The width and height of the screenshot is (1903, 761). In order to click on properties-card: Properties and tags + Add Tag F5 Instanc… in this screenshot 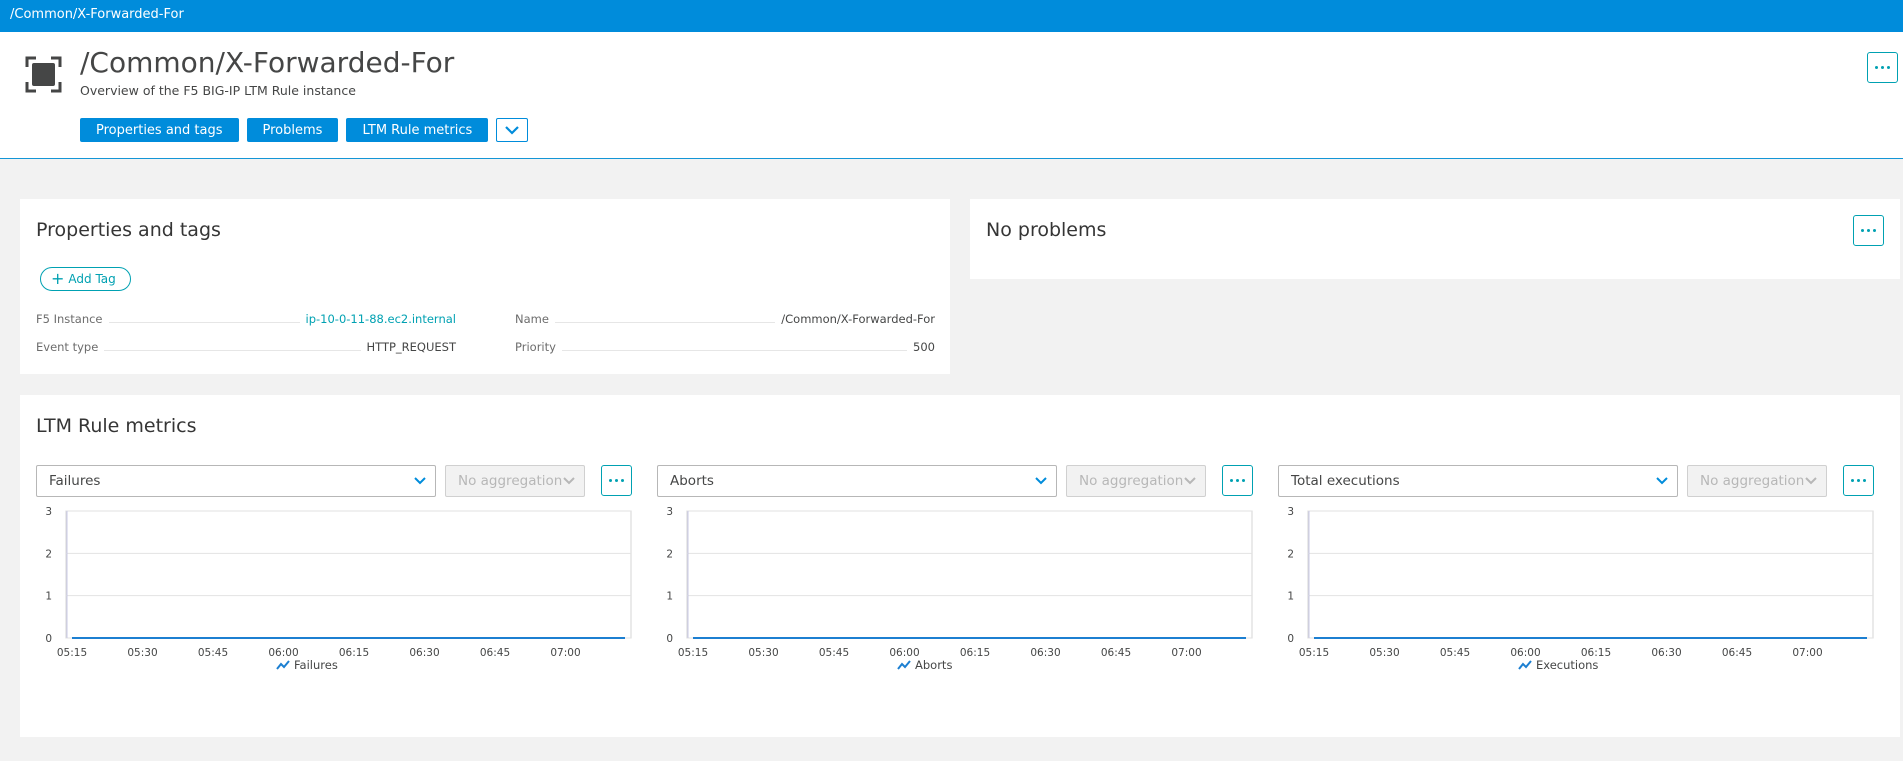, I will do `click(485, 286)`.